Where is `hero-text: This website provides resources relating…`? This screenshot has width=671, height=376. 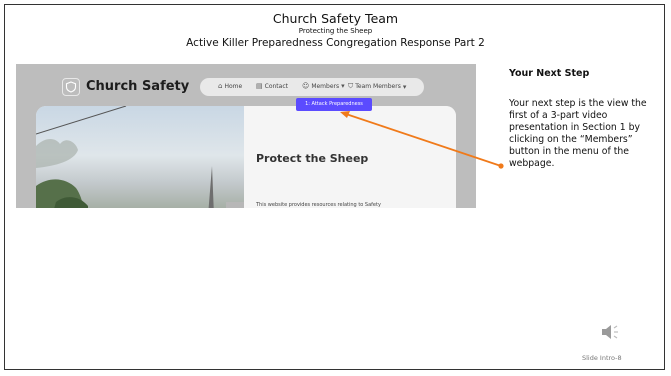
hero-text: This website provides resources relating… is located at coordinates (318, 205).